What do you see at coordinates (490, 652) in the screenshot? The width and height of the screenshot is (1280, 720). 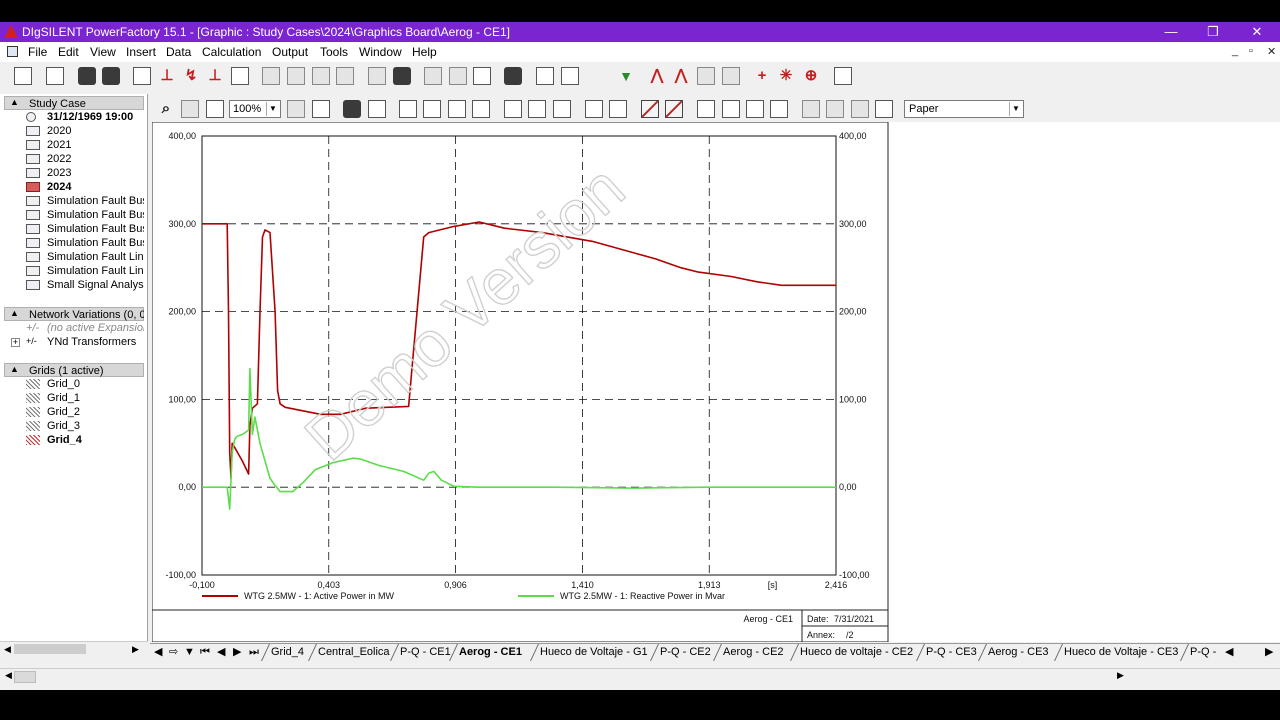 I see `tab-graphic-page: Aerog - CE1` at bounding box center [490, 652].